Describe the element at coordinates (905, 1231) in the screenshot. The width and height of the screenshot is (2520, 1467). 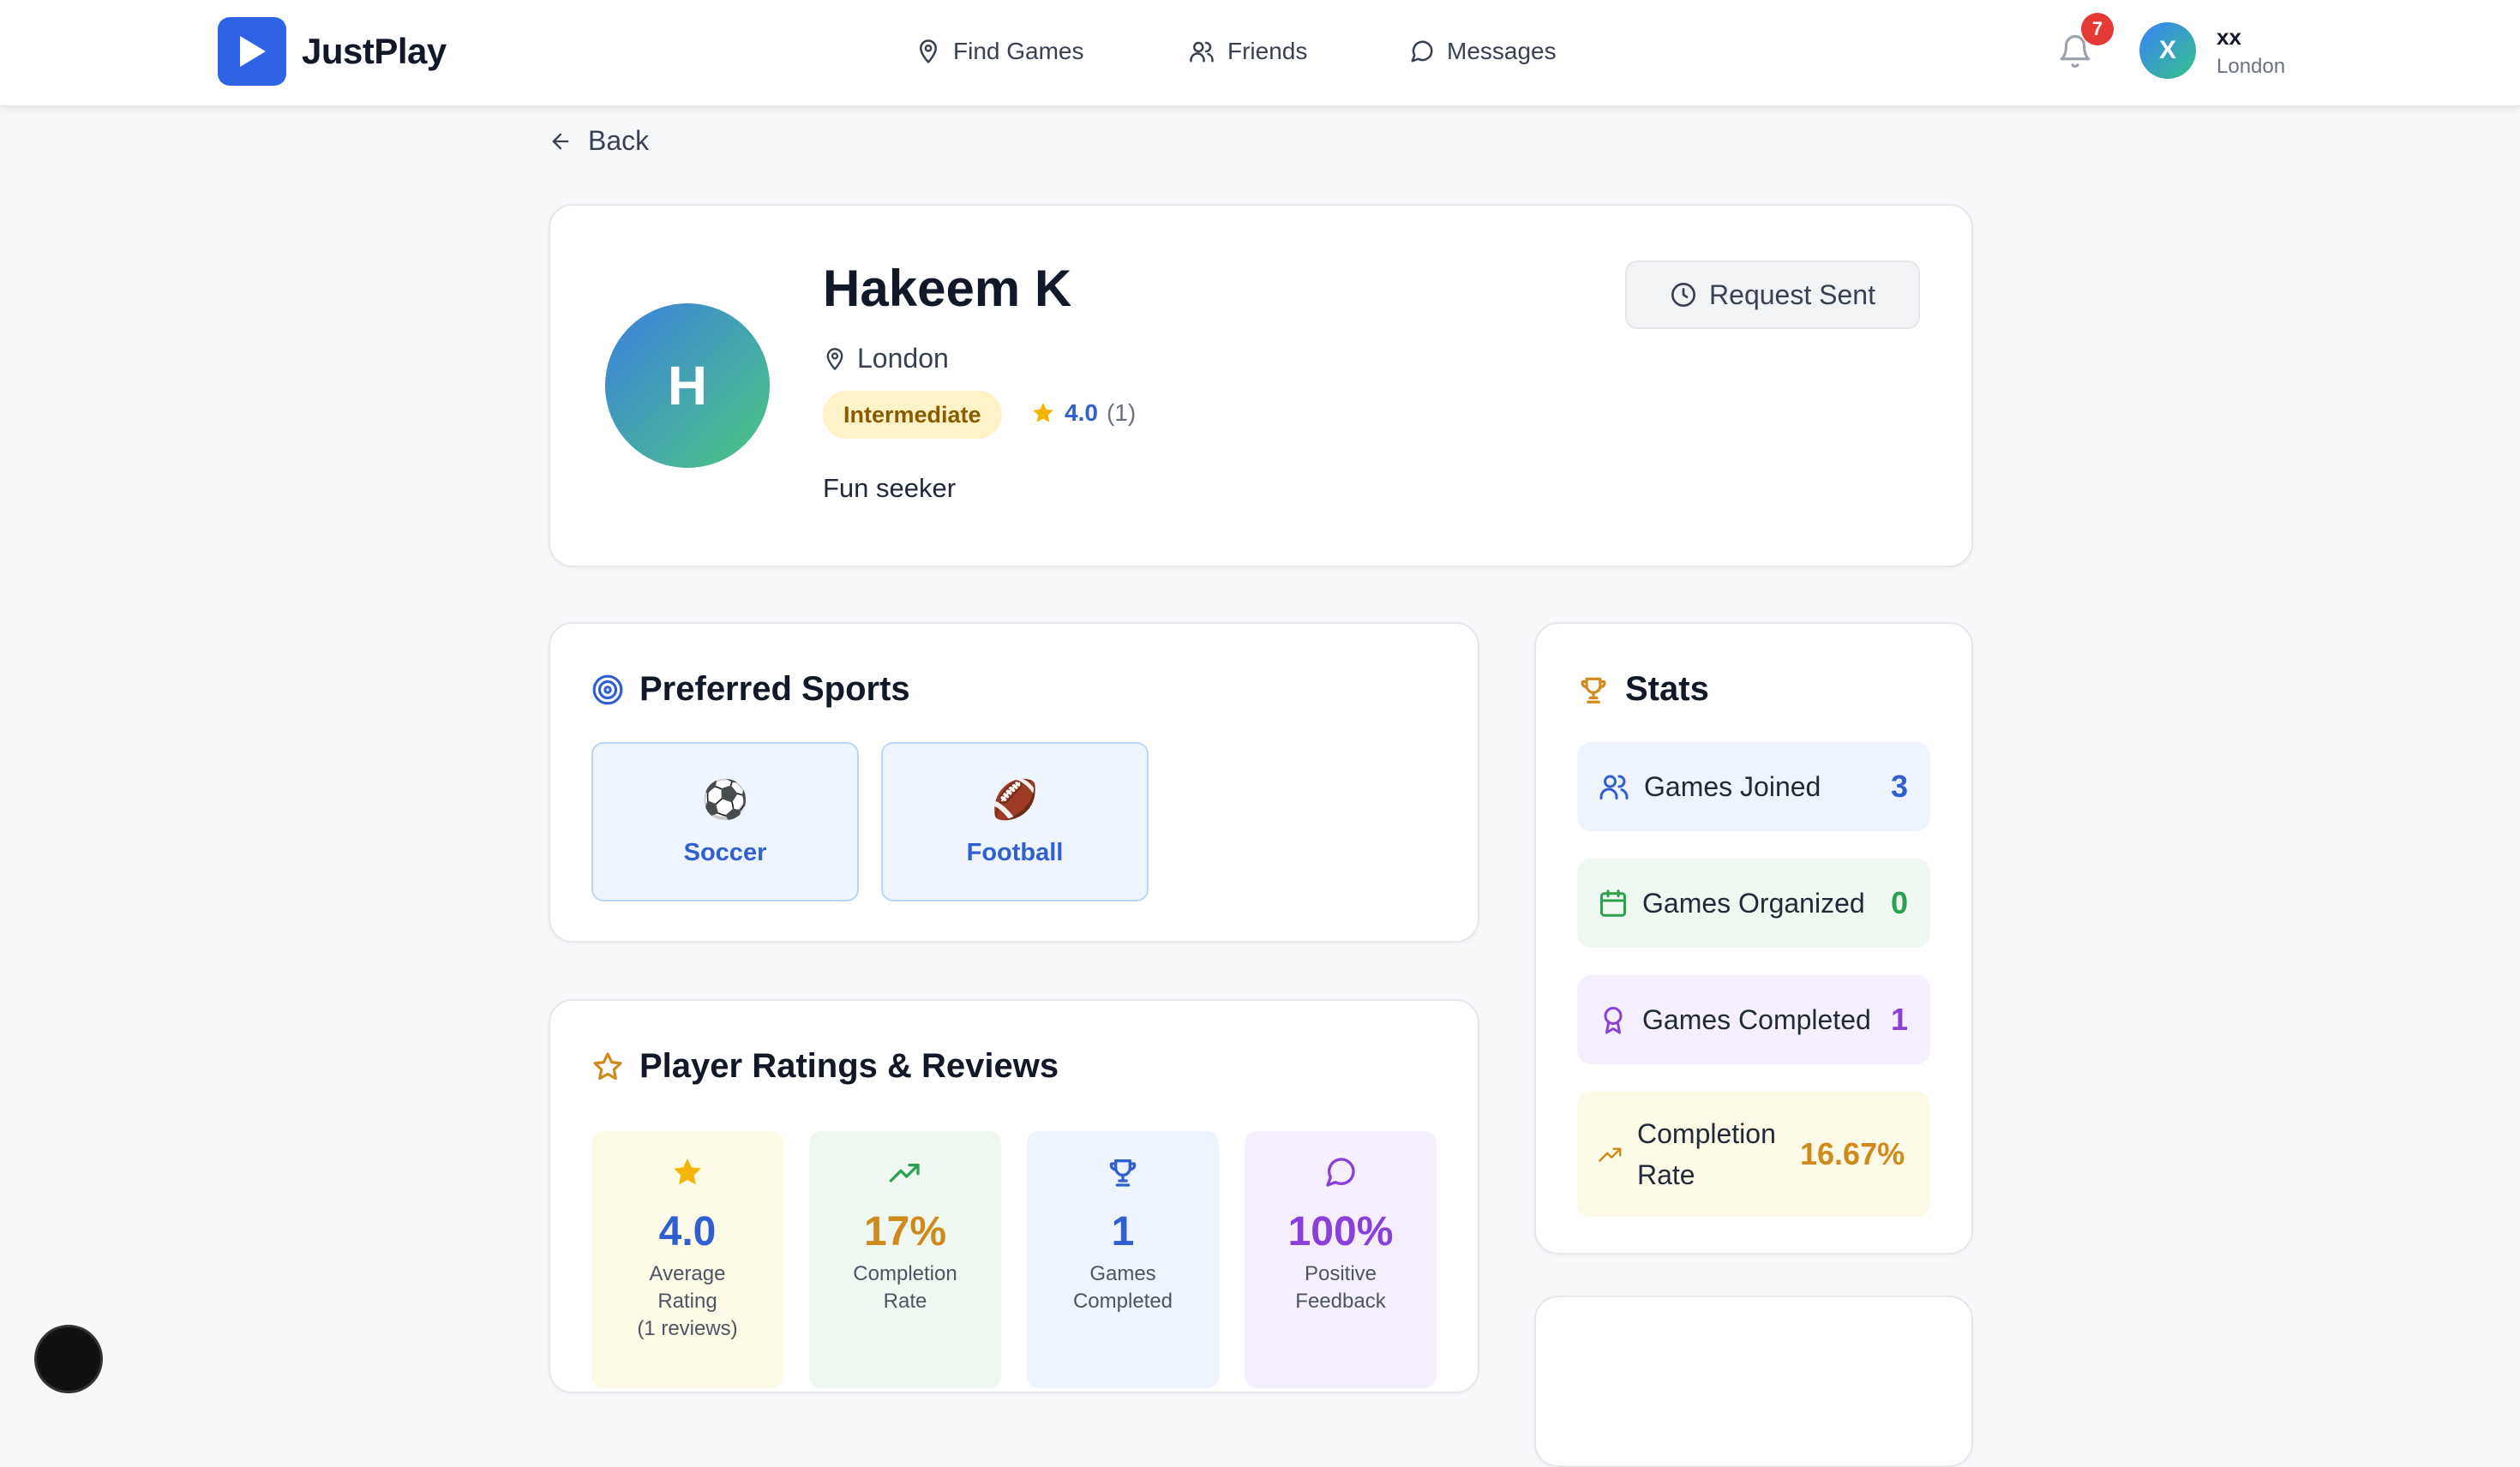
I see `rating-tile-value: 17%` at that location.